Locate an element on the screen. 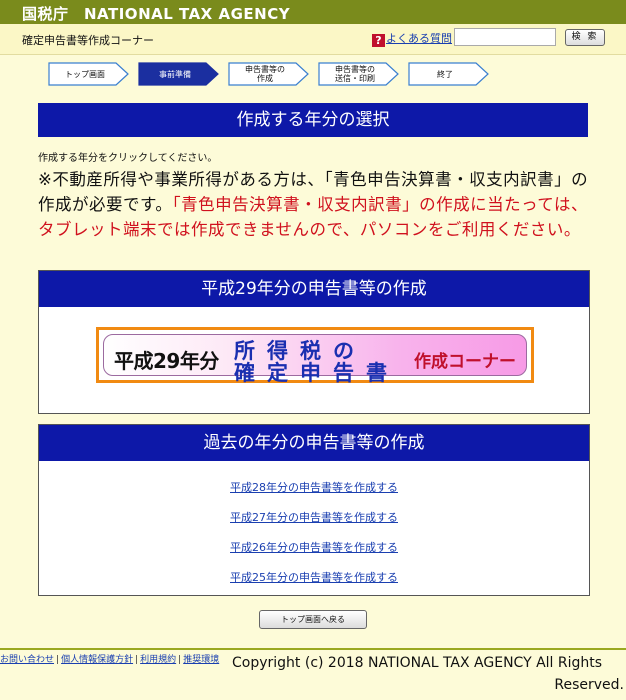  step-send-print: 申告書等の 送信・印刷 is located at coordinates (359, 74).